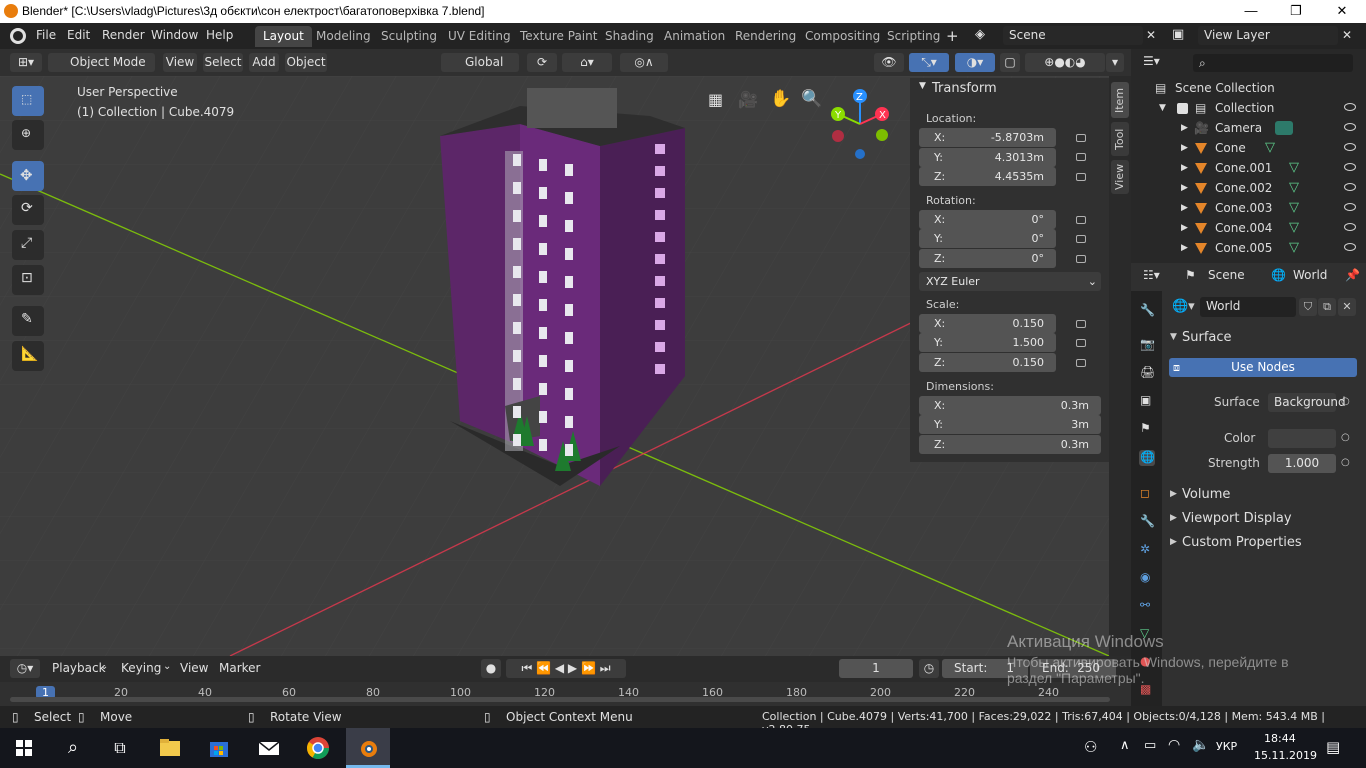 The width and height of the screenshot is (1366, 768). What do you see at coordinates (987, 362) in the screenshot?
I see `scale-z-field: Z: 0.150` at bounding box center [987, 362].